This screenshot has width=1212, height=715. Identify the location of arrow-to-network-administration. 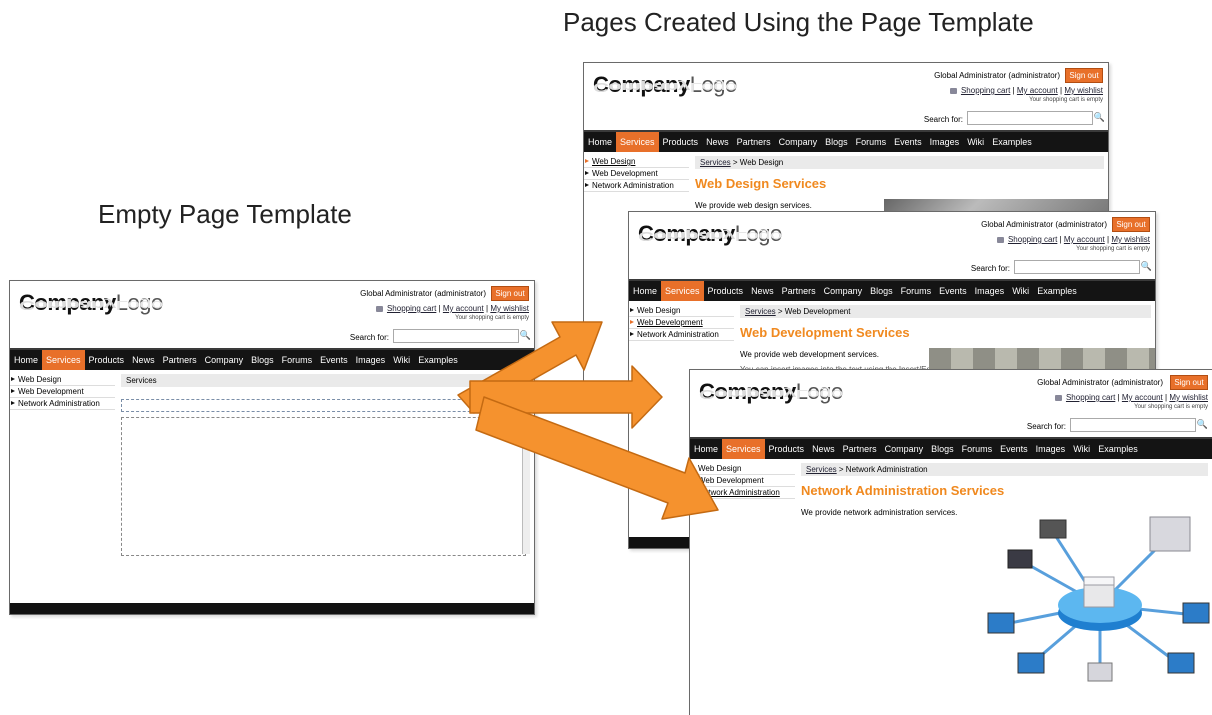
(597, 458).